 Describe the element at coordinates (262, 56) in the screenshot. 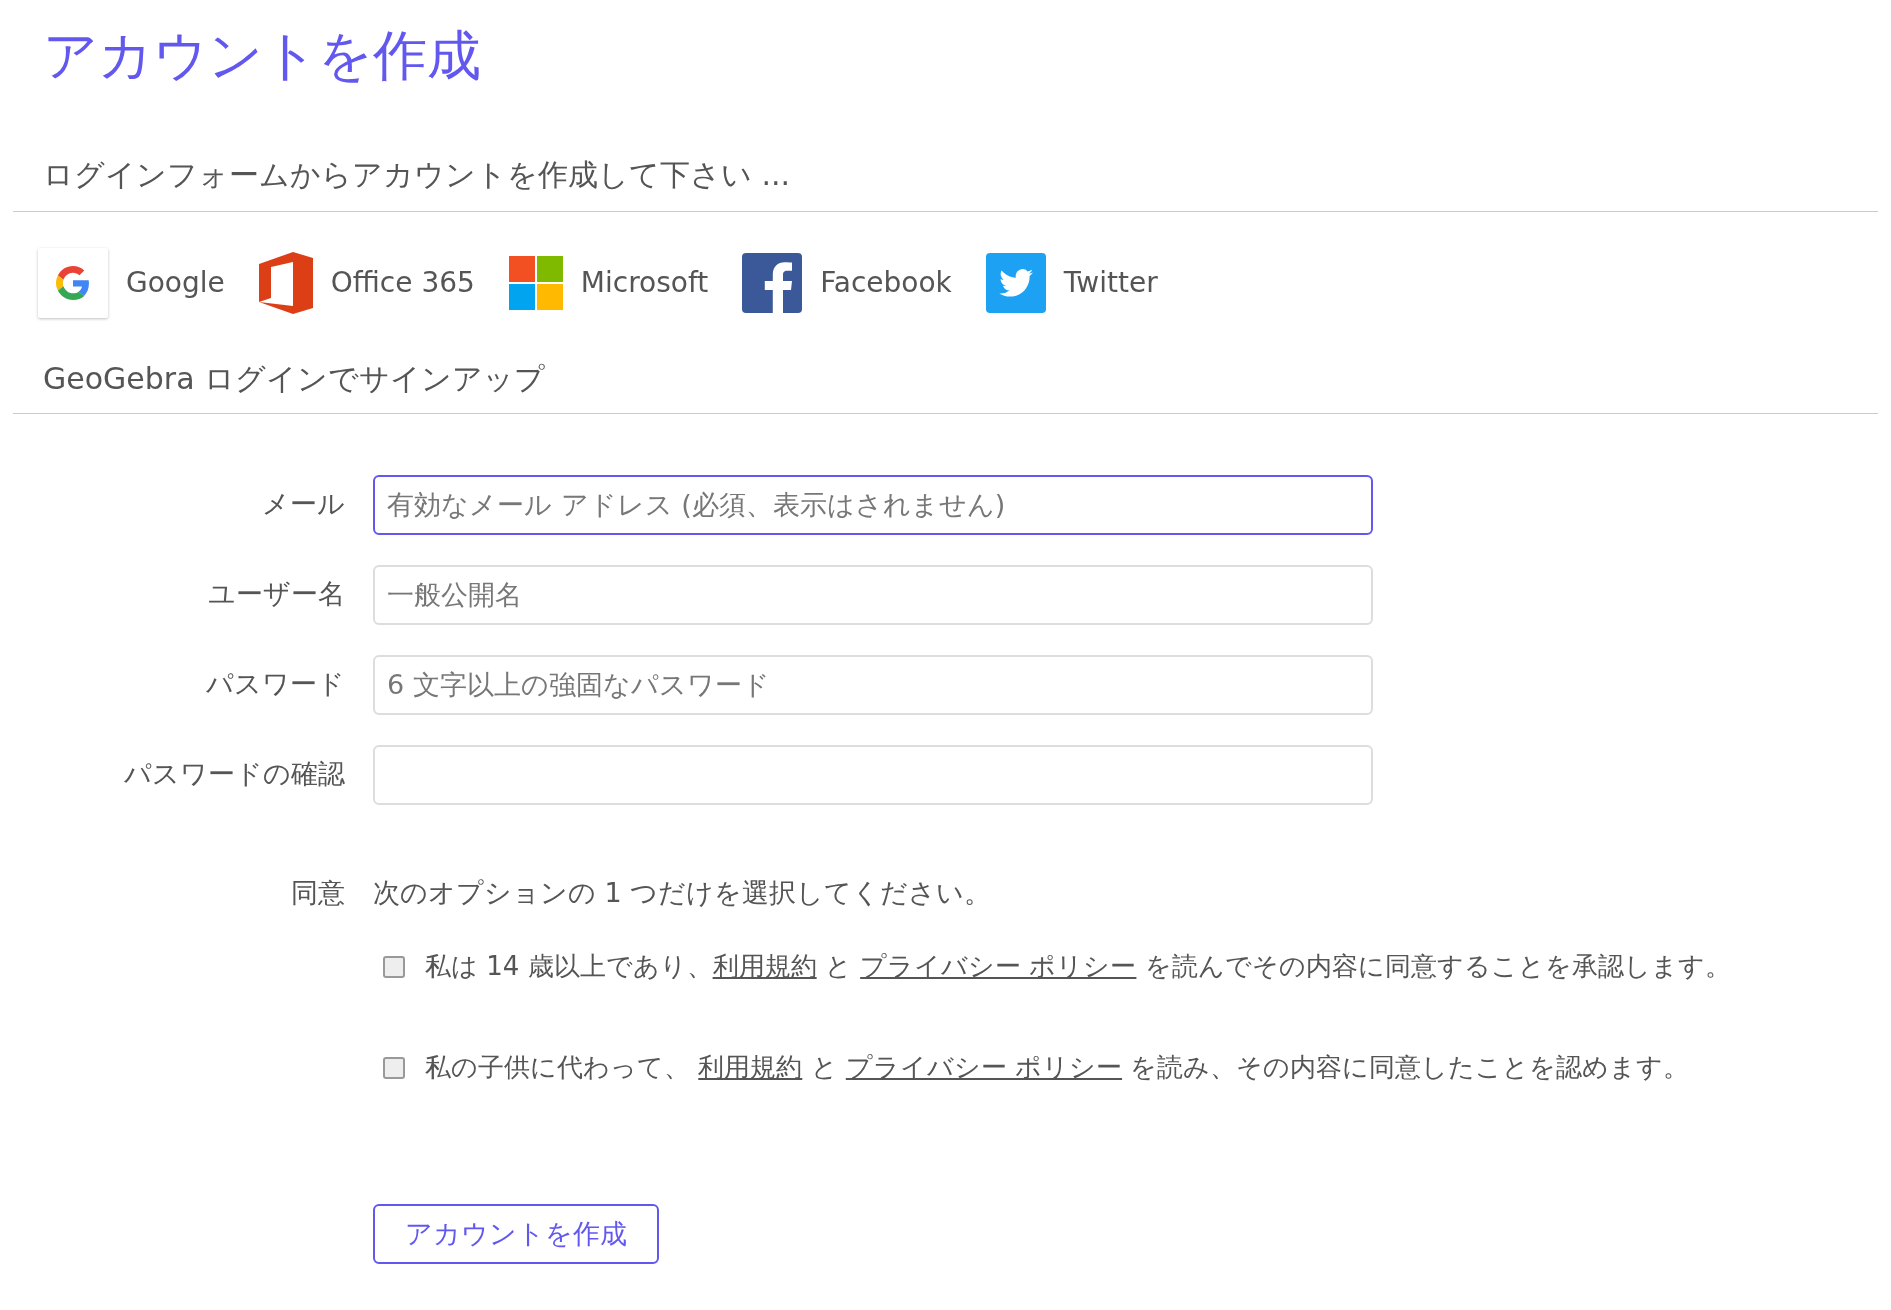

I see `page-title: アカウントを作成` at that location.